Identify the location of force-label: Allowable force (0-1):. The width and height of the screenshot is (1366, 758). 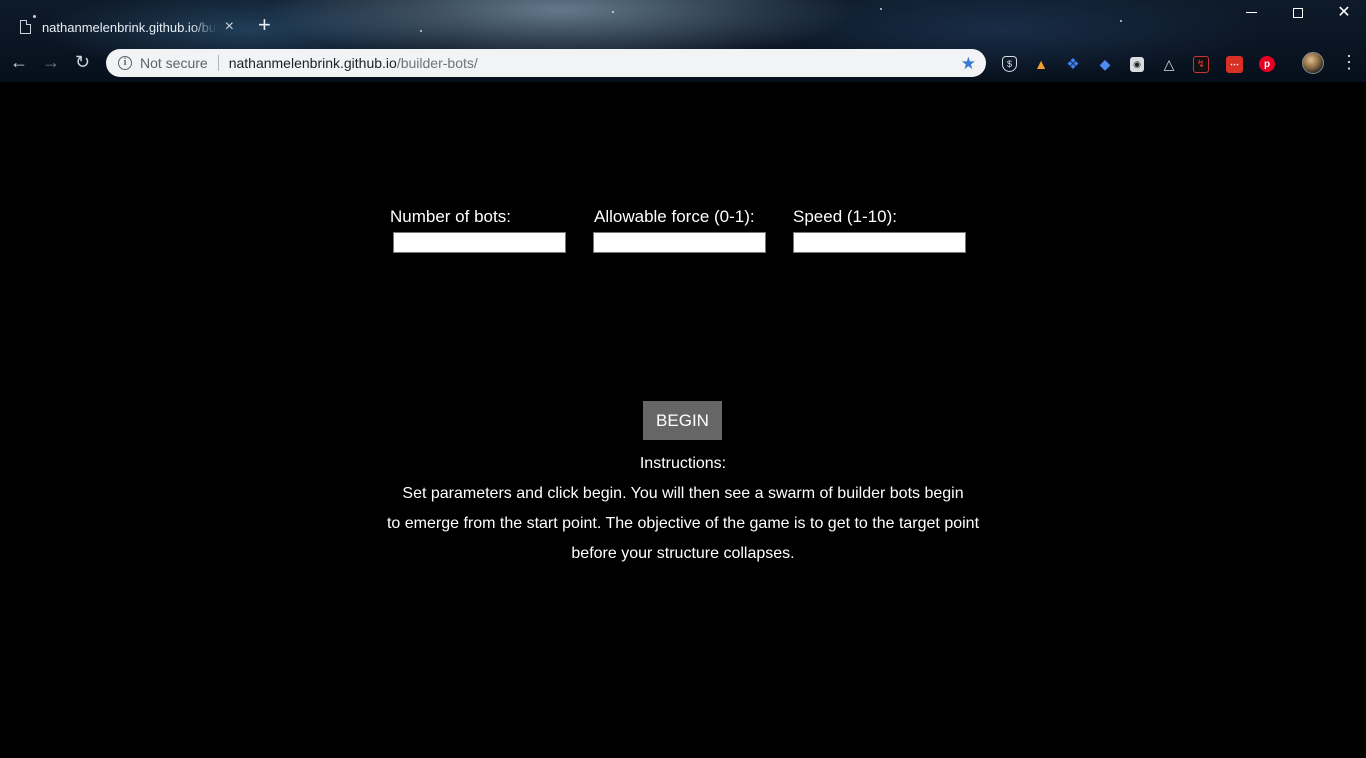
(674, 216).